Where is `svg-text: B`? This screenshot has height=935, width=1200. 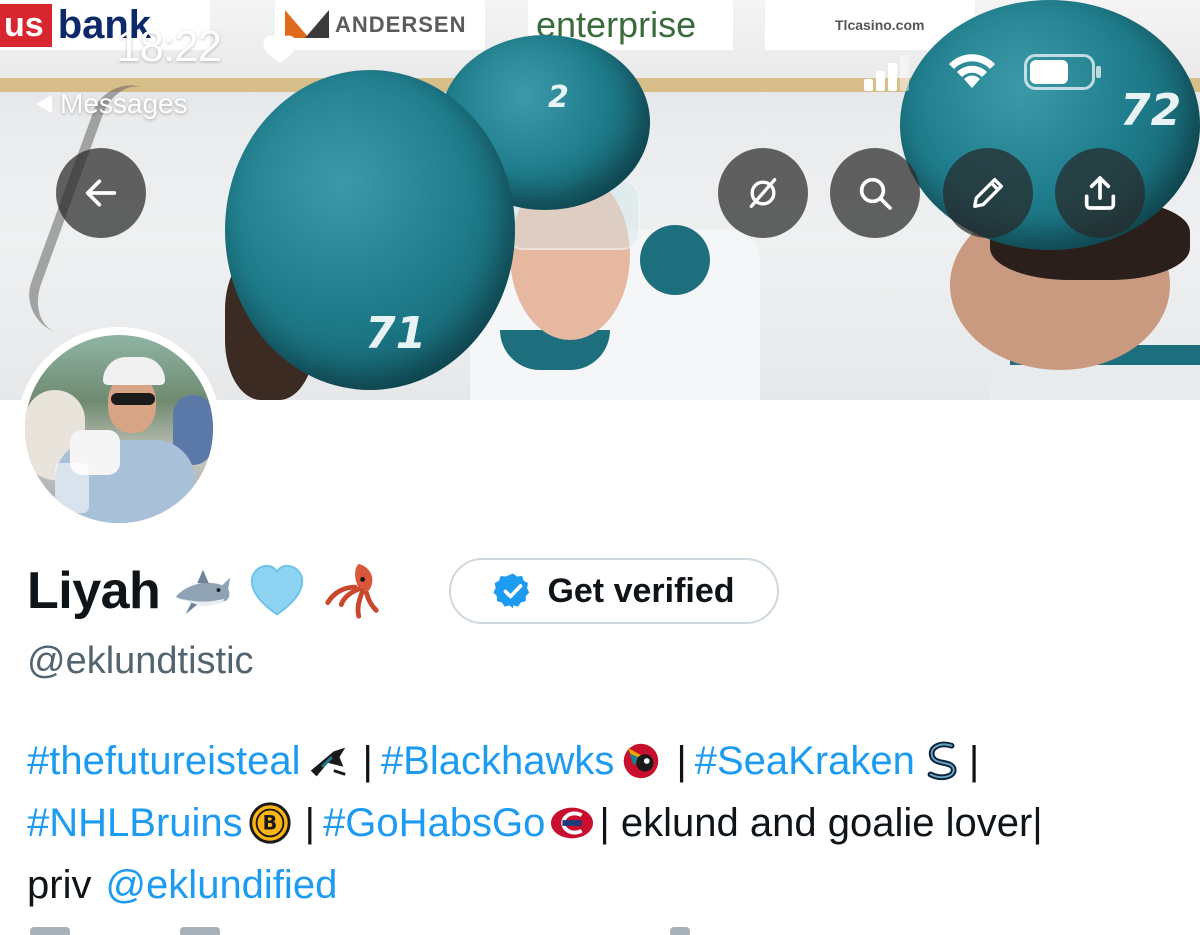
svg-text: B is located at coordinates (269, 823).